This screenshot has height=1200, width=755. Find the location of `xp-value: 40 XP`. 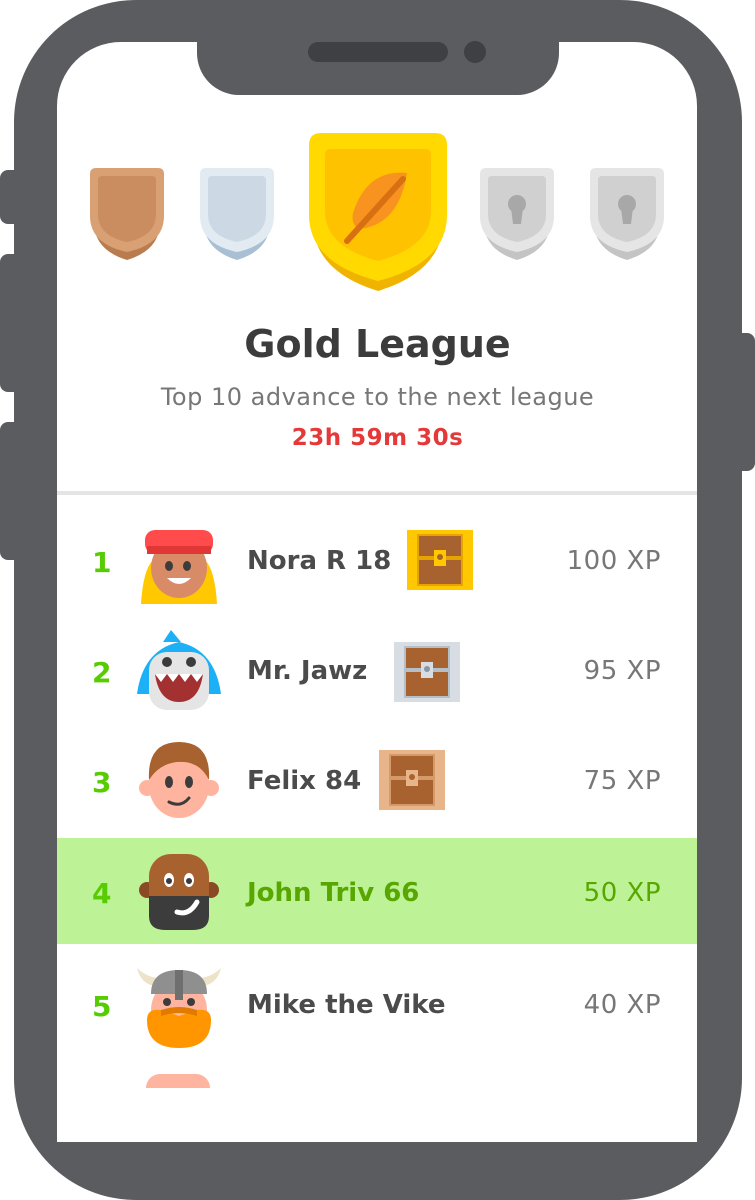

xp-value: 40 XP is located at coordinates (622, 1005).